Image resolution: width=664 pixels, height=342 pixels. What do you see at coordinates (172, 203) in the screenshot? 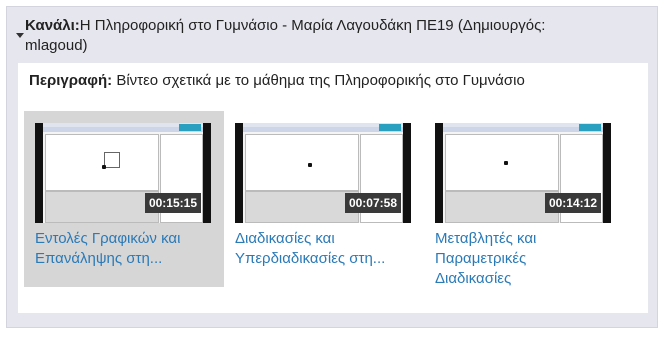
I see `video-duration: 00:15:15` at bounding box center [172, 203].